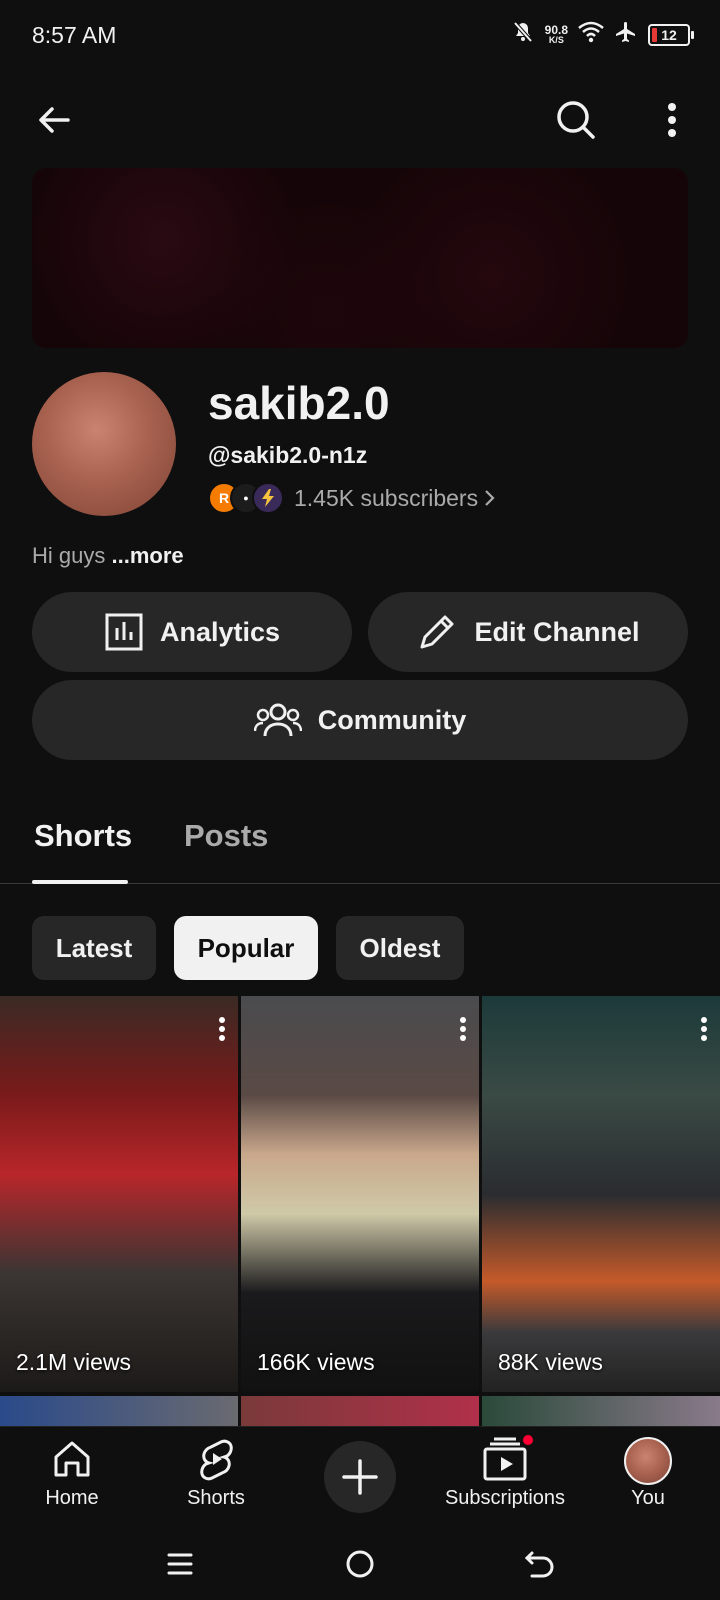 Image resolution: width=720 pixels, height=1600 pixels. Describe the element at coordinates (104, 444) in the screenshot. I see `channel-avatar` at that location.